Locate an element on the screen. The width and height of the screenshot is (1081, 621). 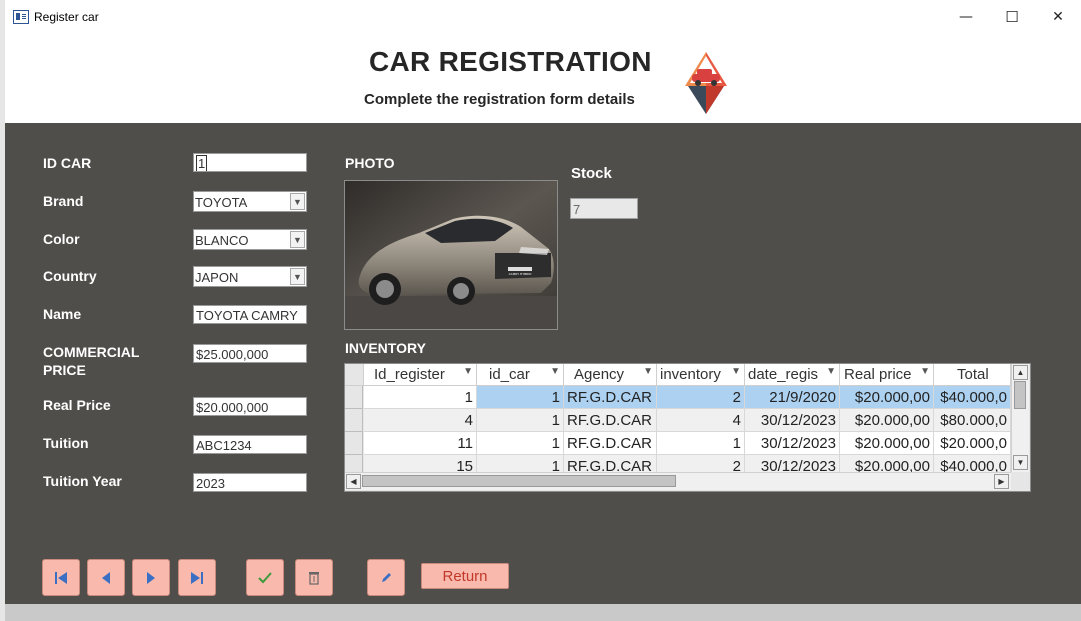
last-record-button is located at coordinates (197, 577).